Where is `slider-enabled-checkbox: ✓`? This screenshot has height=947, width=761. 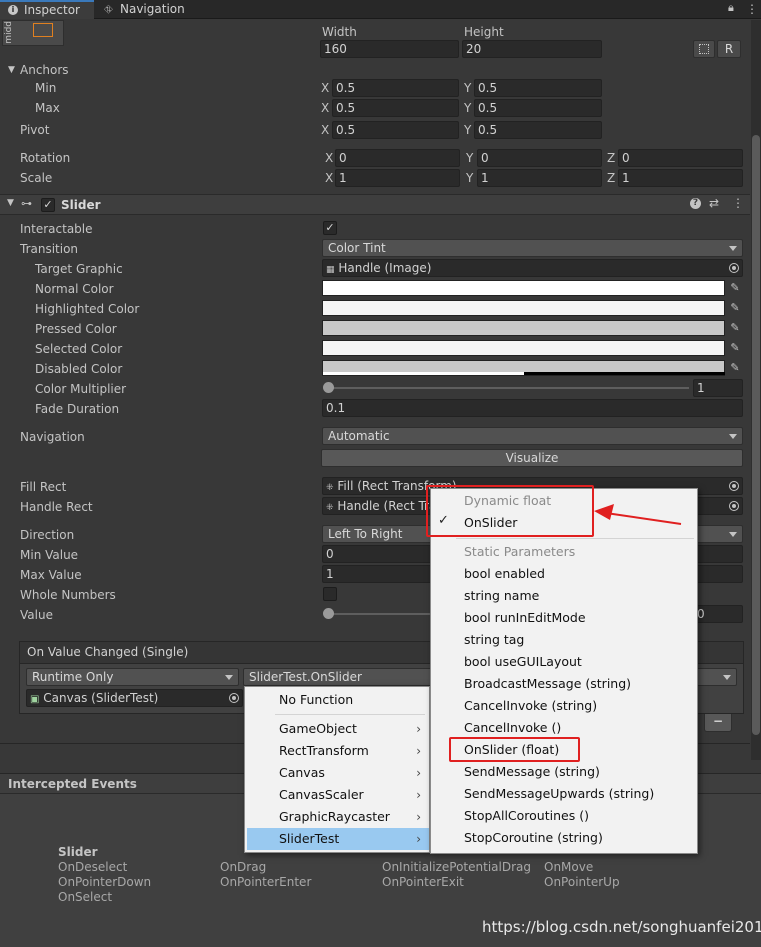
slider-enabled-checkbox: ✓ is located at coordinates (48, 205).